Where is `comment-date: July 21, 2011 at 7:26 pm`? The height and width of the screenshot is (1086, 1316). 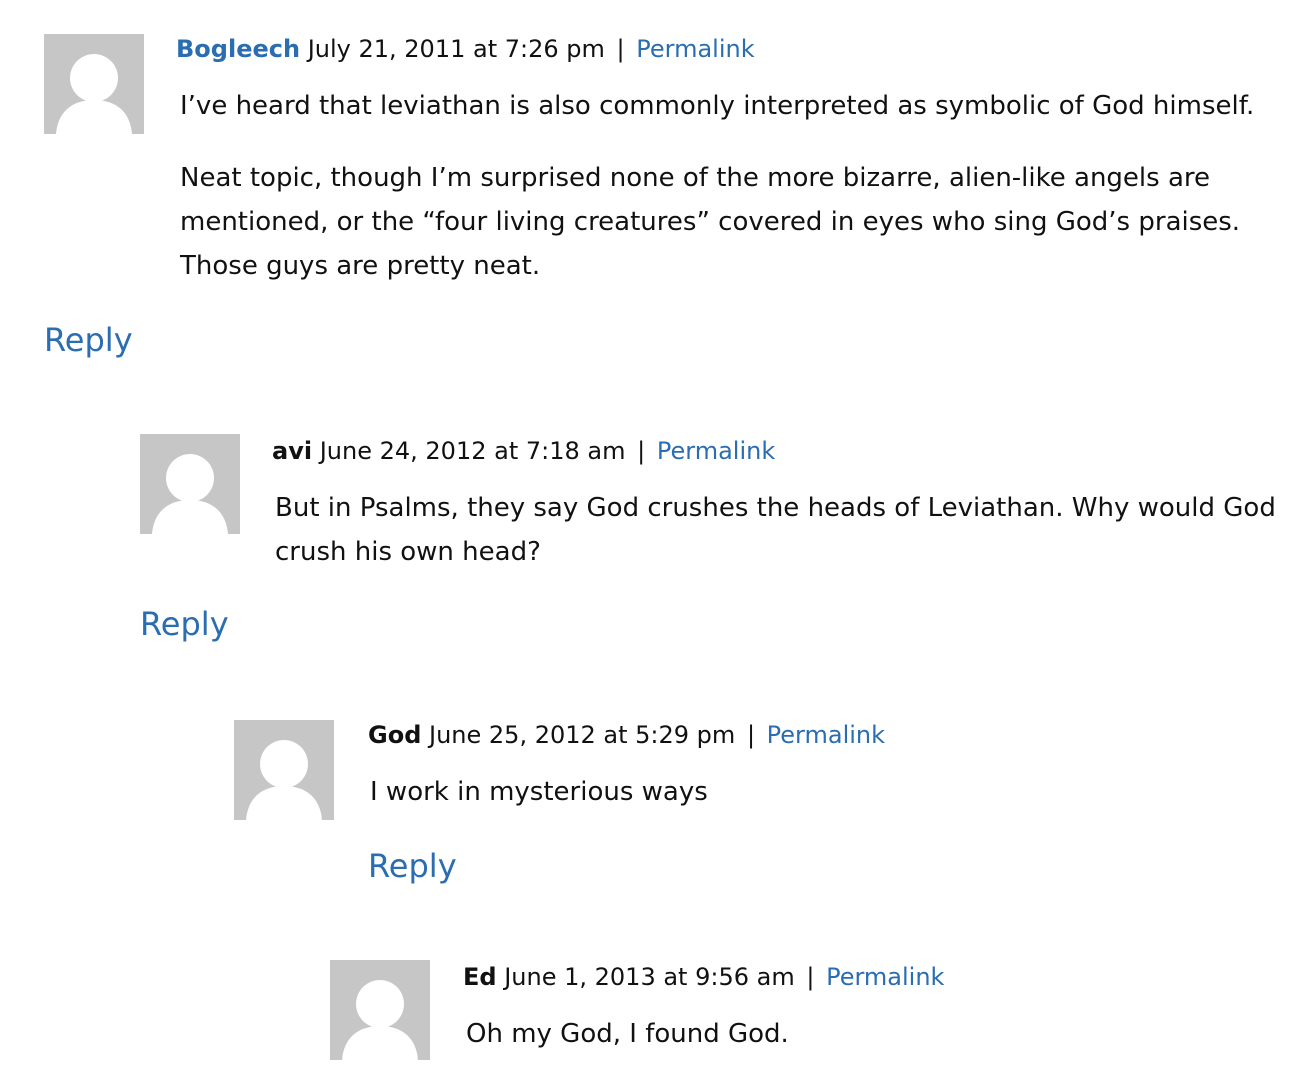
comment-date: July 21, 2011 at 7:26 pm is located at coordinates (456, 49).